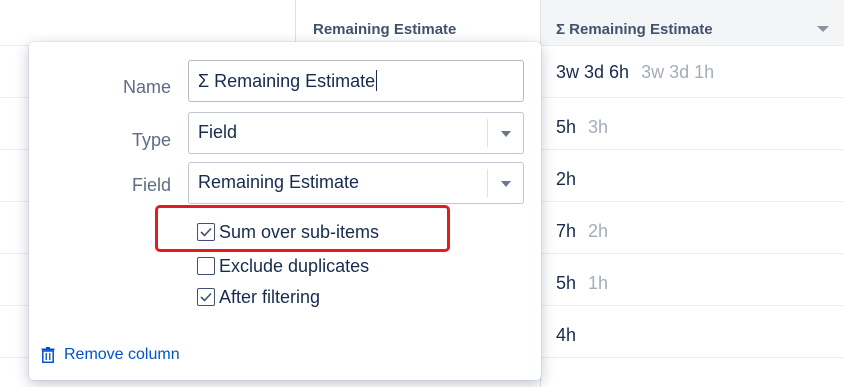  What do you see at coordinates (294, 265) in the screenshot?
I see `checkbox-label: Exclude duplicates` at bounding box center [294, 265].